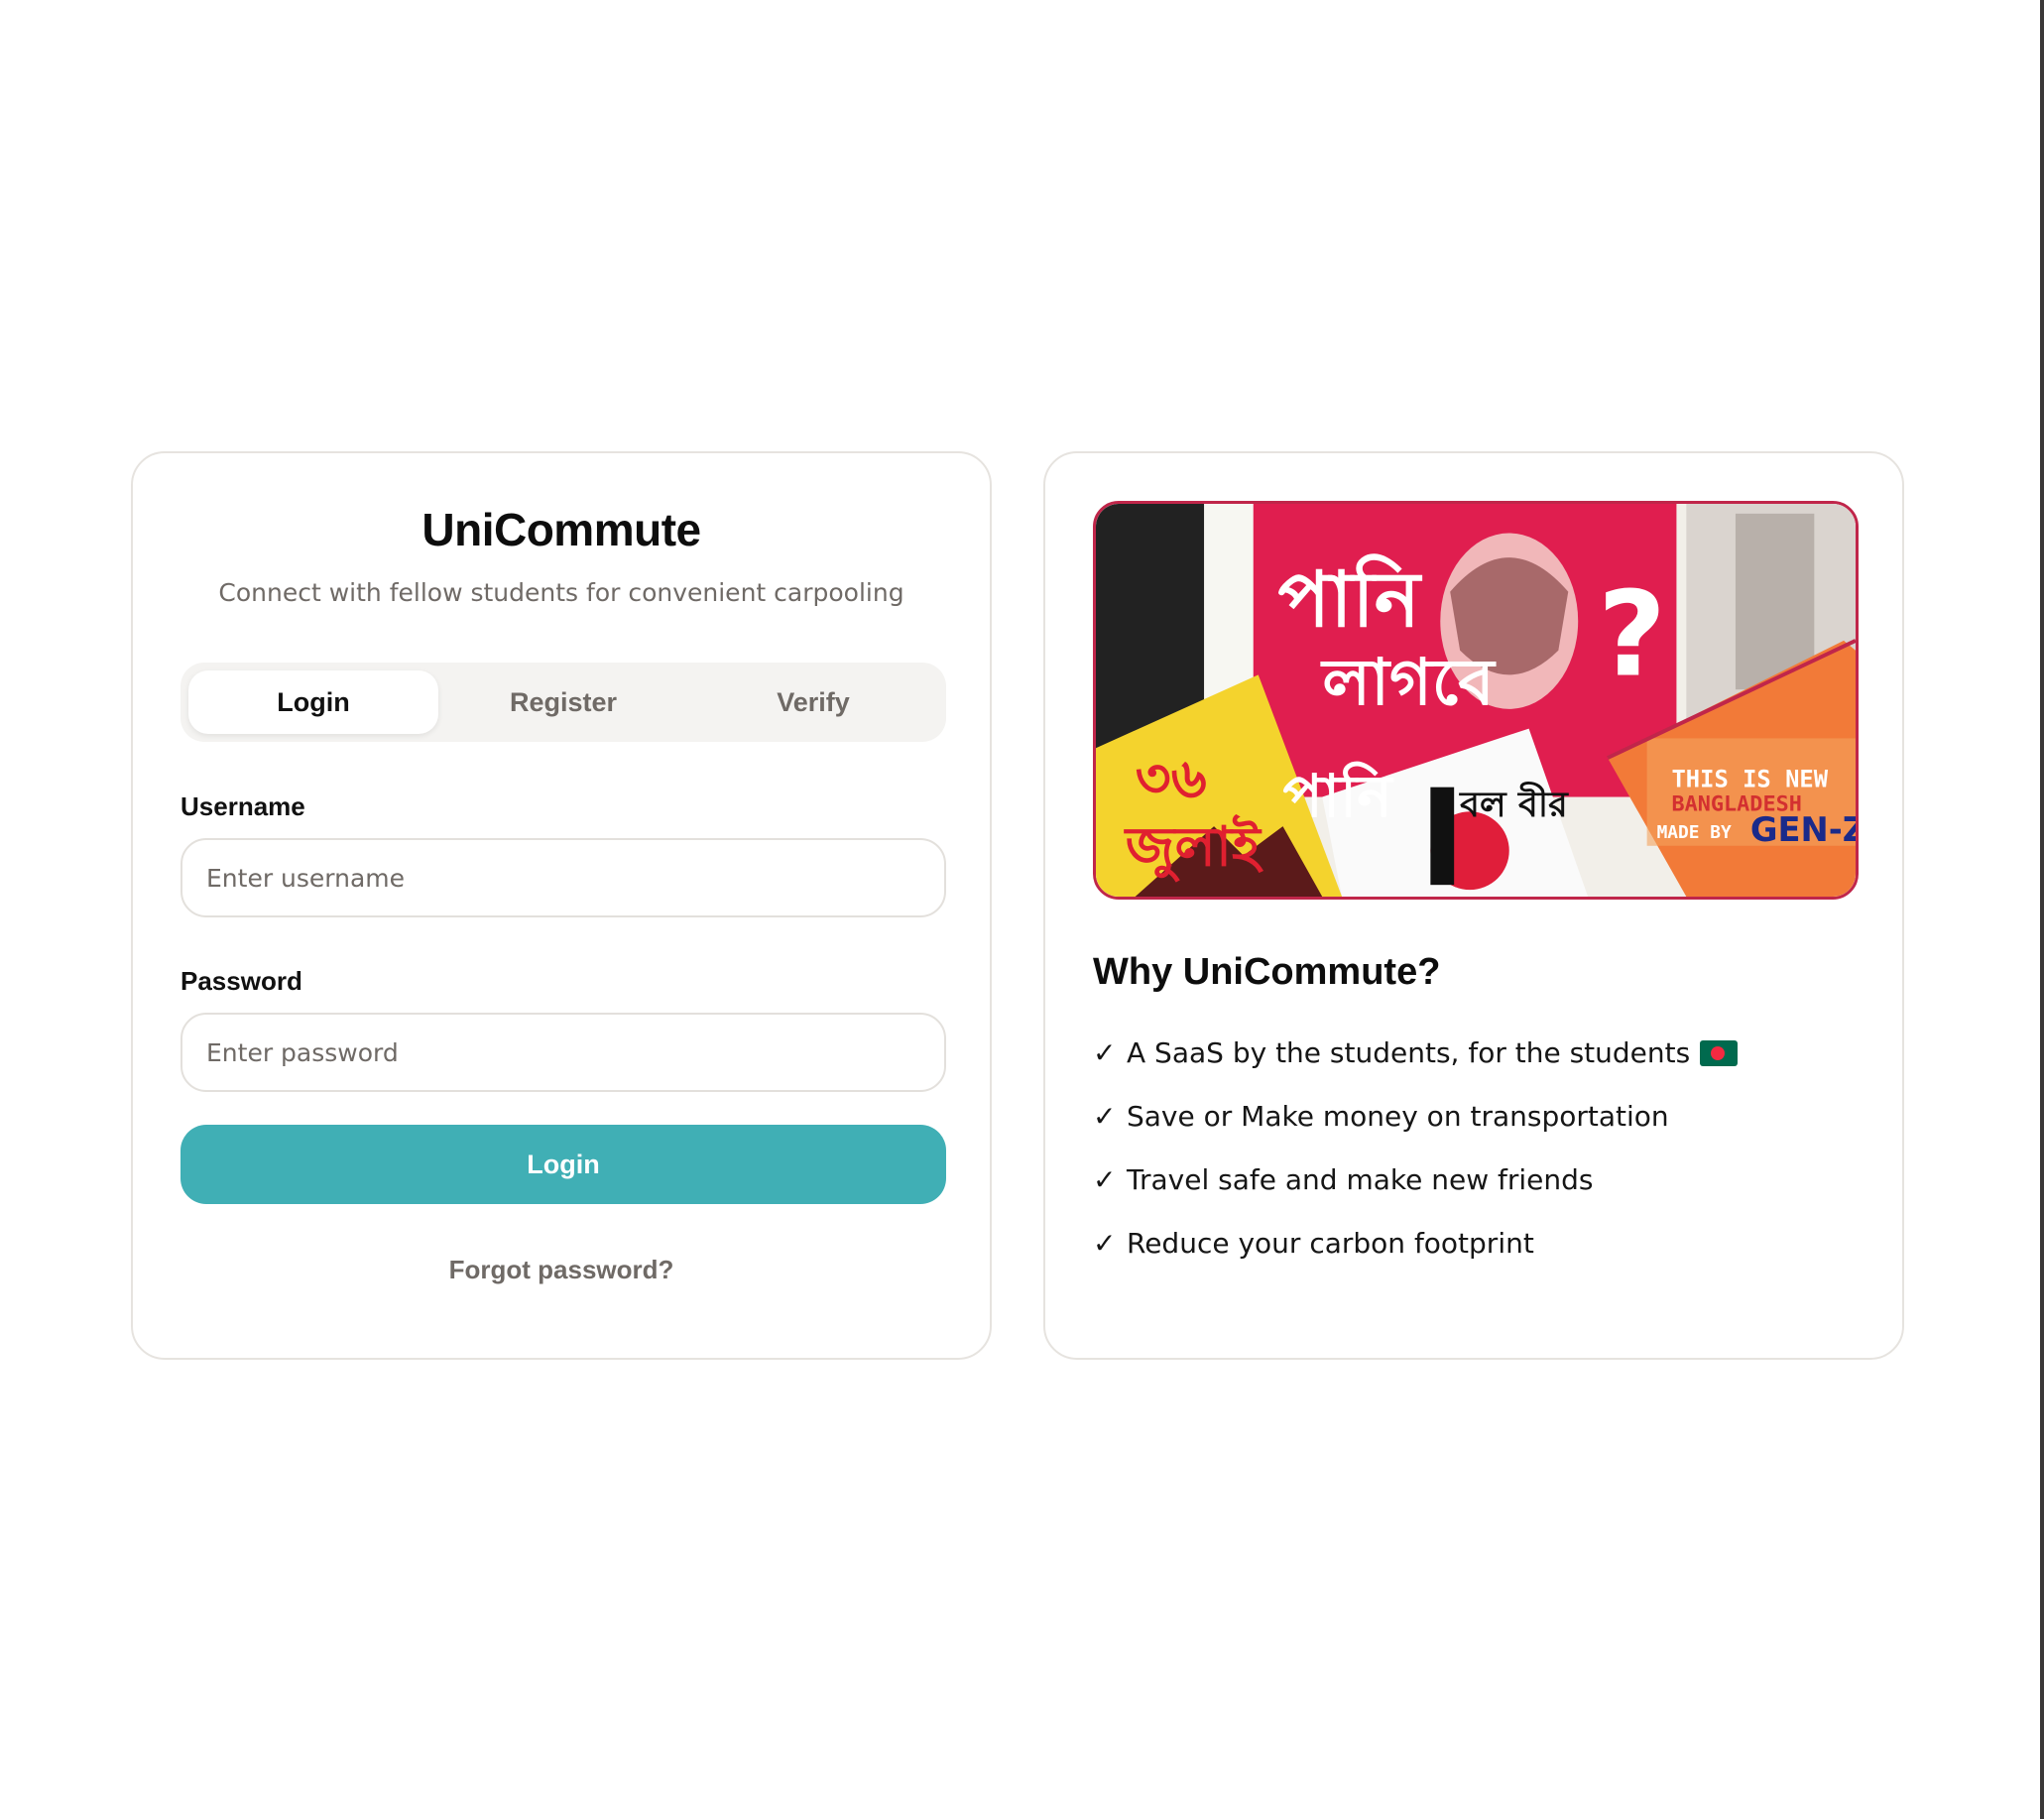 The width and height of the screenshot is (2044, 1819). What do you see at coordinates (1719, 1053) in the screenshot?
I see `bangladesh-flag-icon` at bounding box center [1719, 1053].